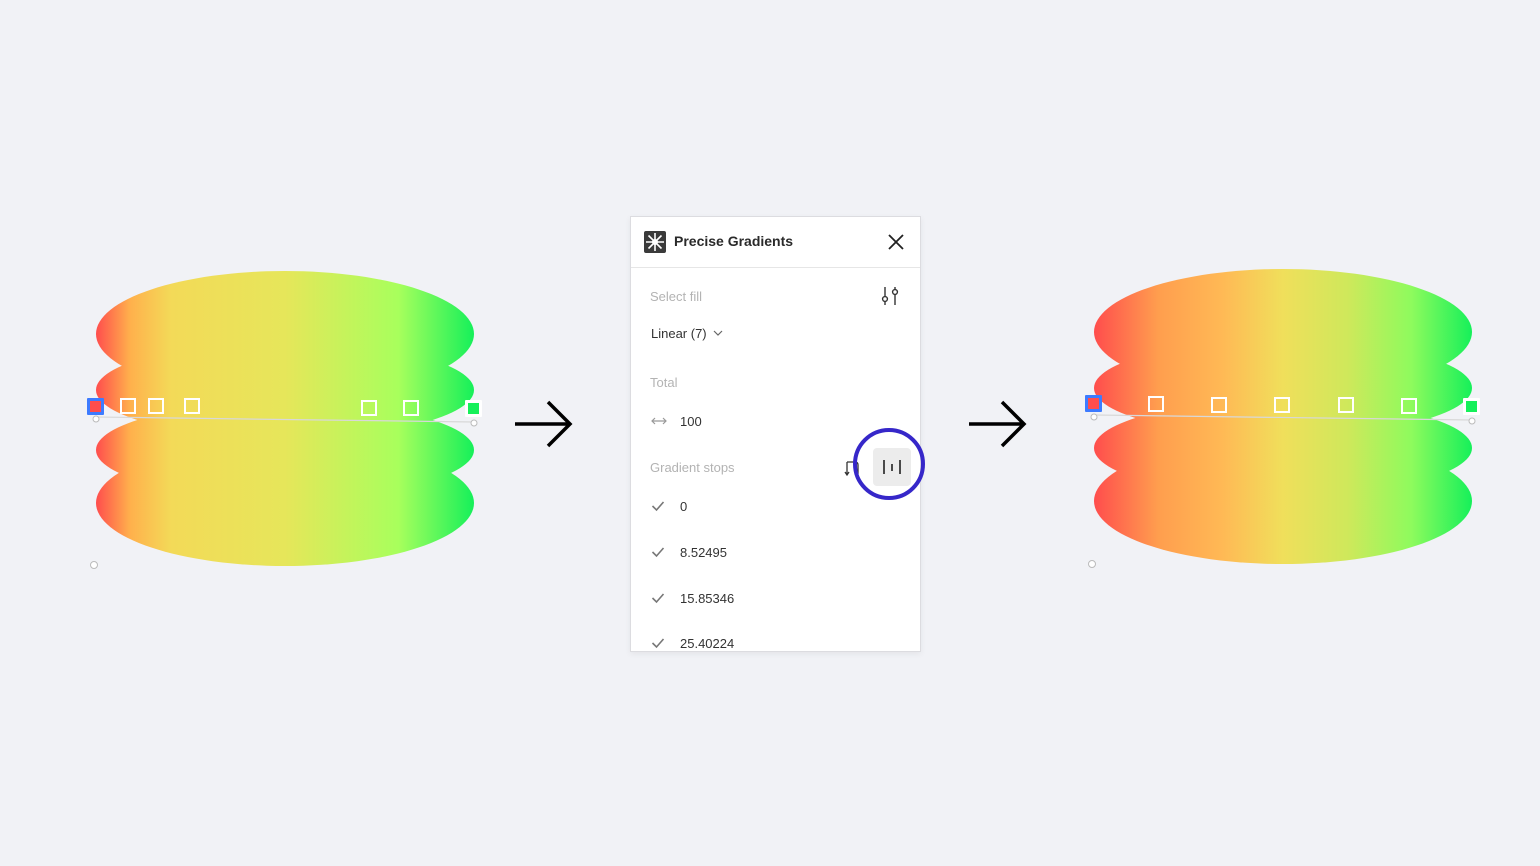  I want to click on gradient-stop-row: 25.40224, so click(693, 642).